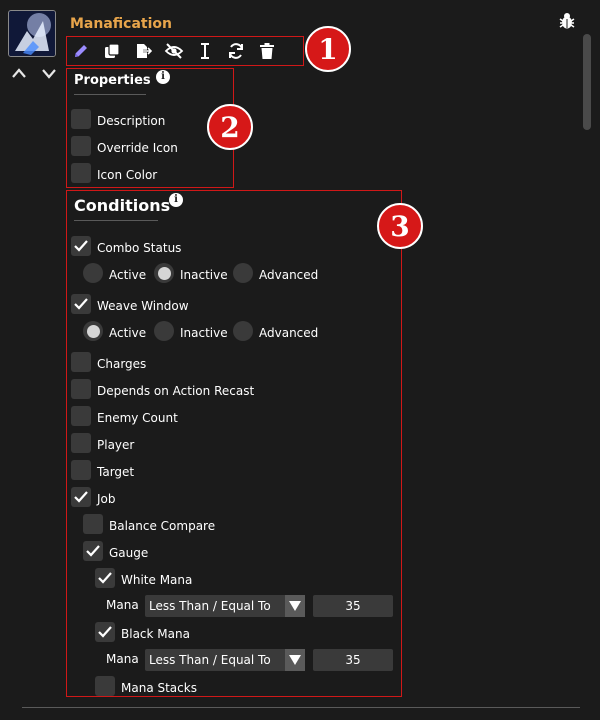 This screenshot has height=720, width=600. Describe the element at coordinates (93, 331) in the screenshot. I see `weave-window-active-radio` at that location.